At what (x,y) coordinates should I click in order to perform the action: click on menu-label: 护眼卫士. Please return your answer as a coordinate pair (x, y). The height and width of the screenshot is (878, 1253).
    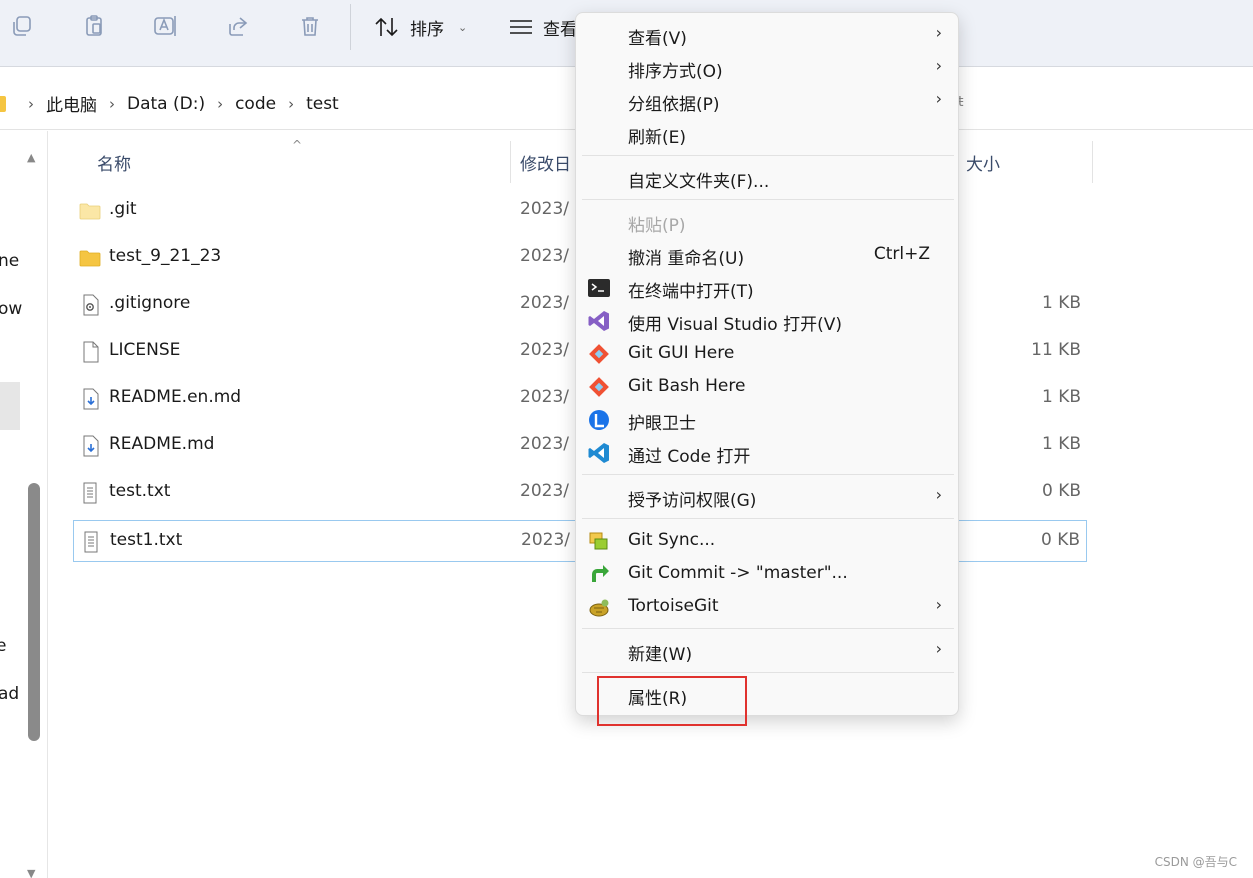
    Looking at the image, I should click on (662, 424).